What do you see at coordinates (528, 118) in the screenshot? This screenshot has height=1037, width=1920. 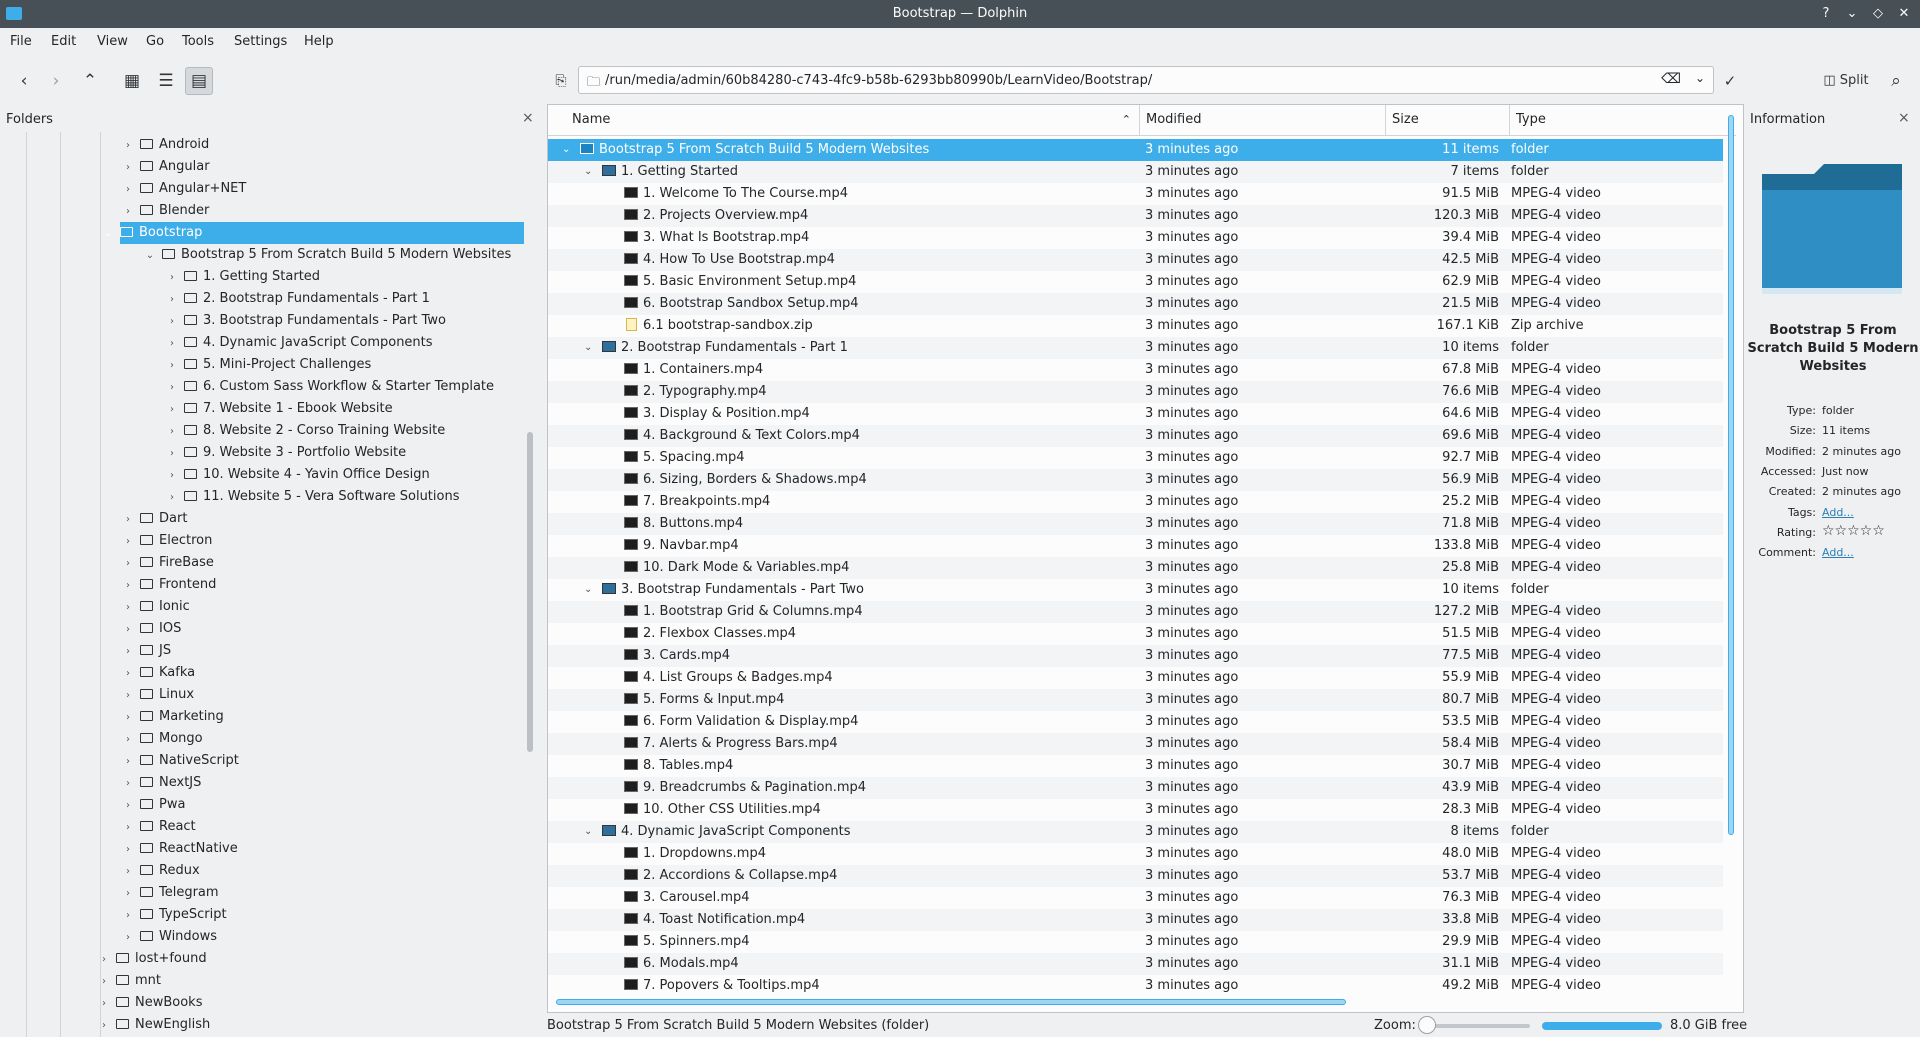 I see `close-folders-panel-icon: ×` at bounding box center [528, 118].